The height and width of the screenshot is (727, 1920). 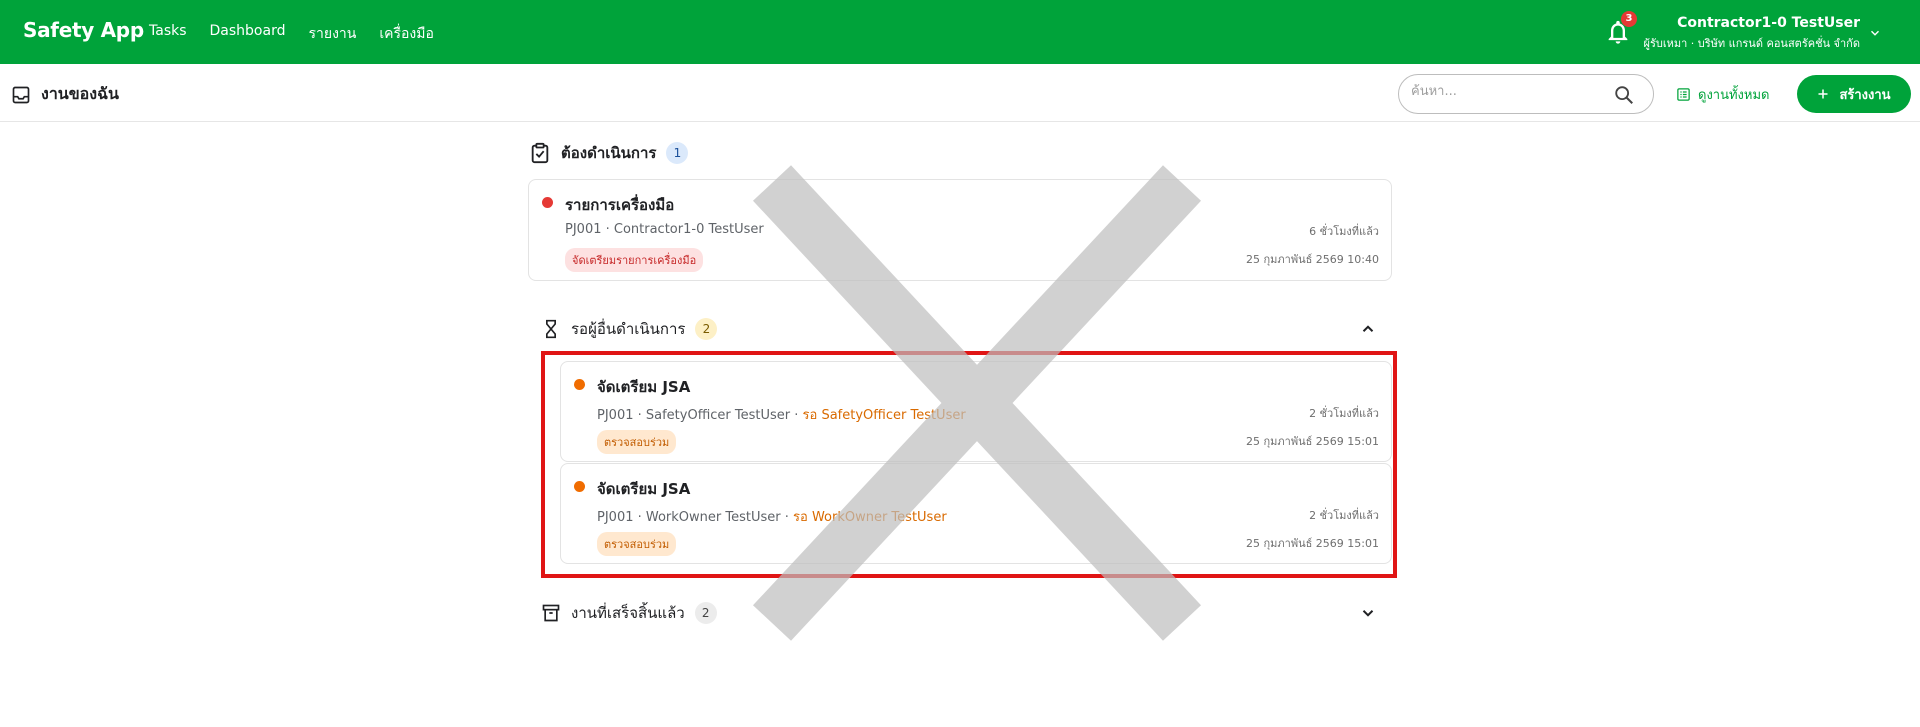 What do you see at coordinates (1865, 94) in the screenshot?
I see `create-task-label: สร้างงาน` at bounding box center [1865, 94].